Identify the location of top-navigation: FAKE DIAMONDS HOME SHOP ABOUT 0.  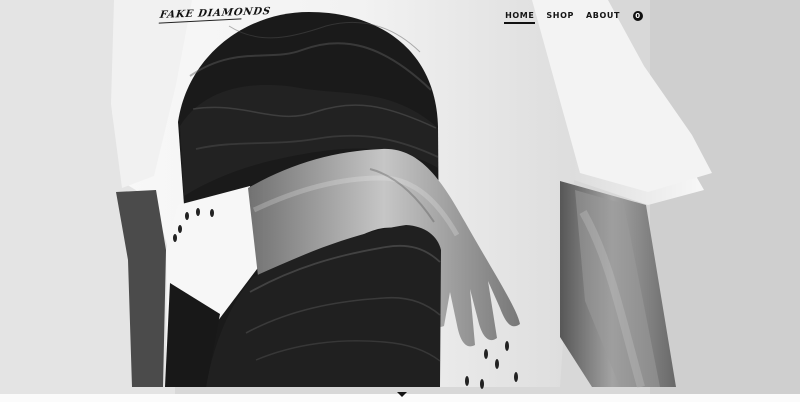
(400, 17).